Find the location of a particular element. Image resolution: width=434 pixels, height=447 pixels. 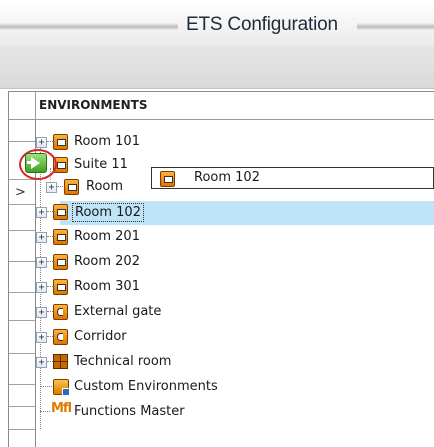

tree-node-label: Suite 11 is located at coordinates (101, 164).